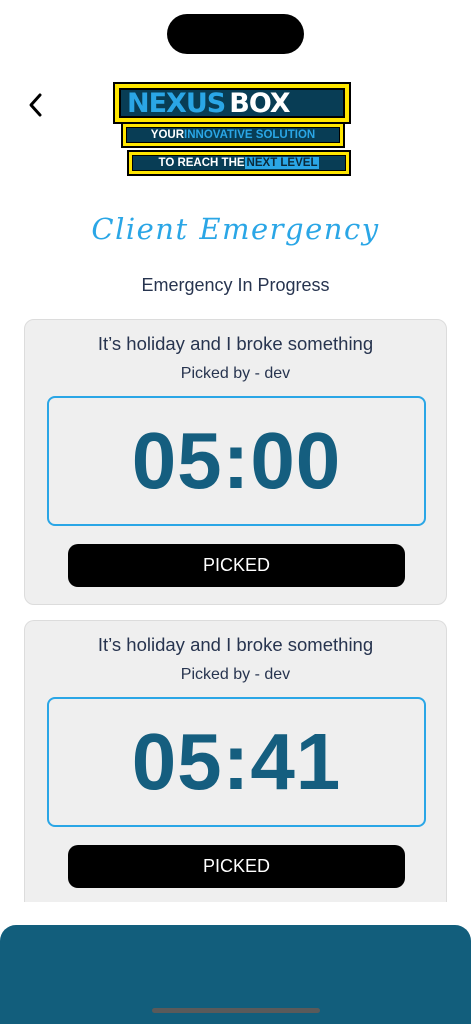  I want to click on timer-display: 05:00, so click(236, 461).